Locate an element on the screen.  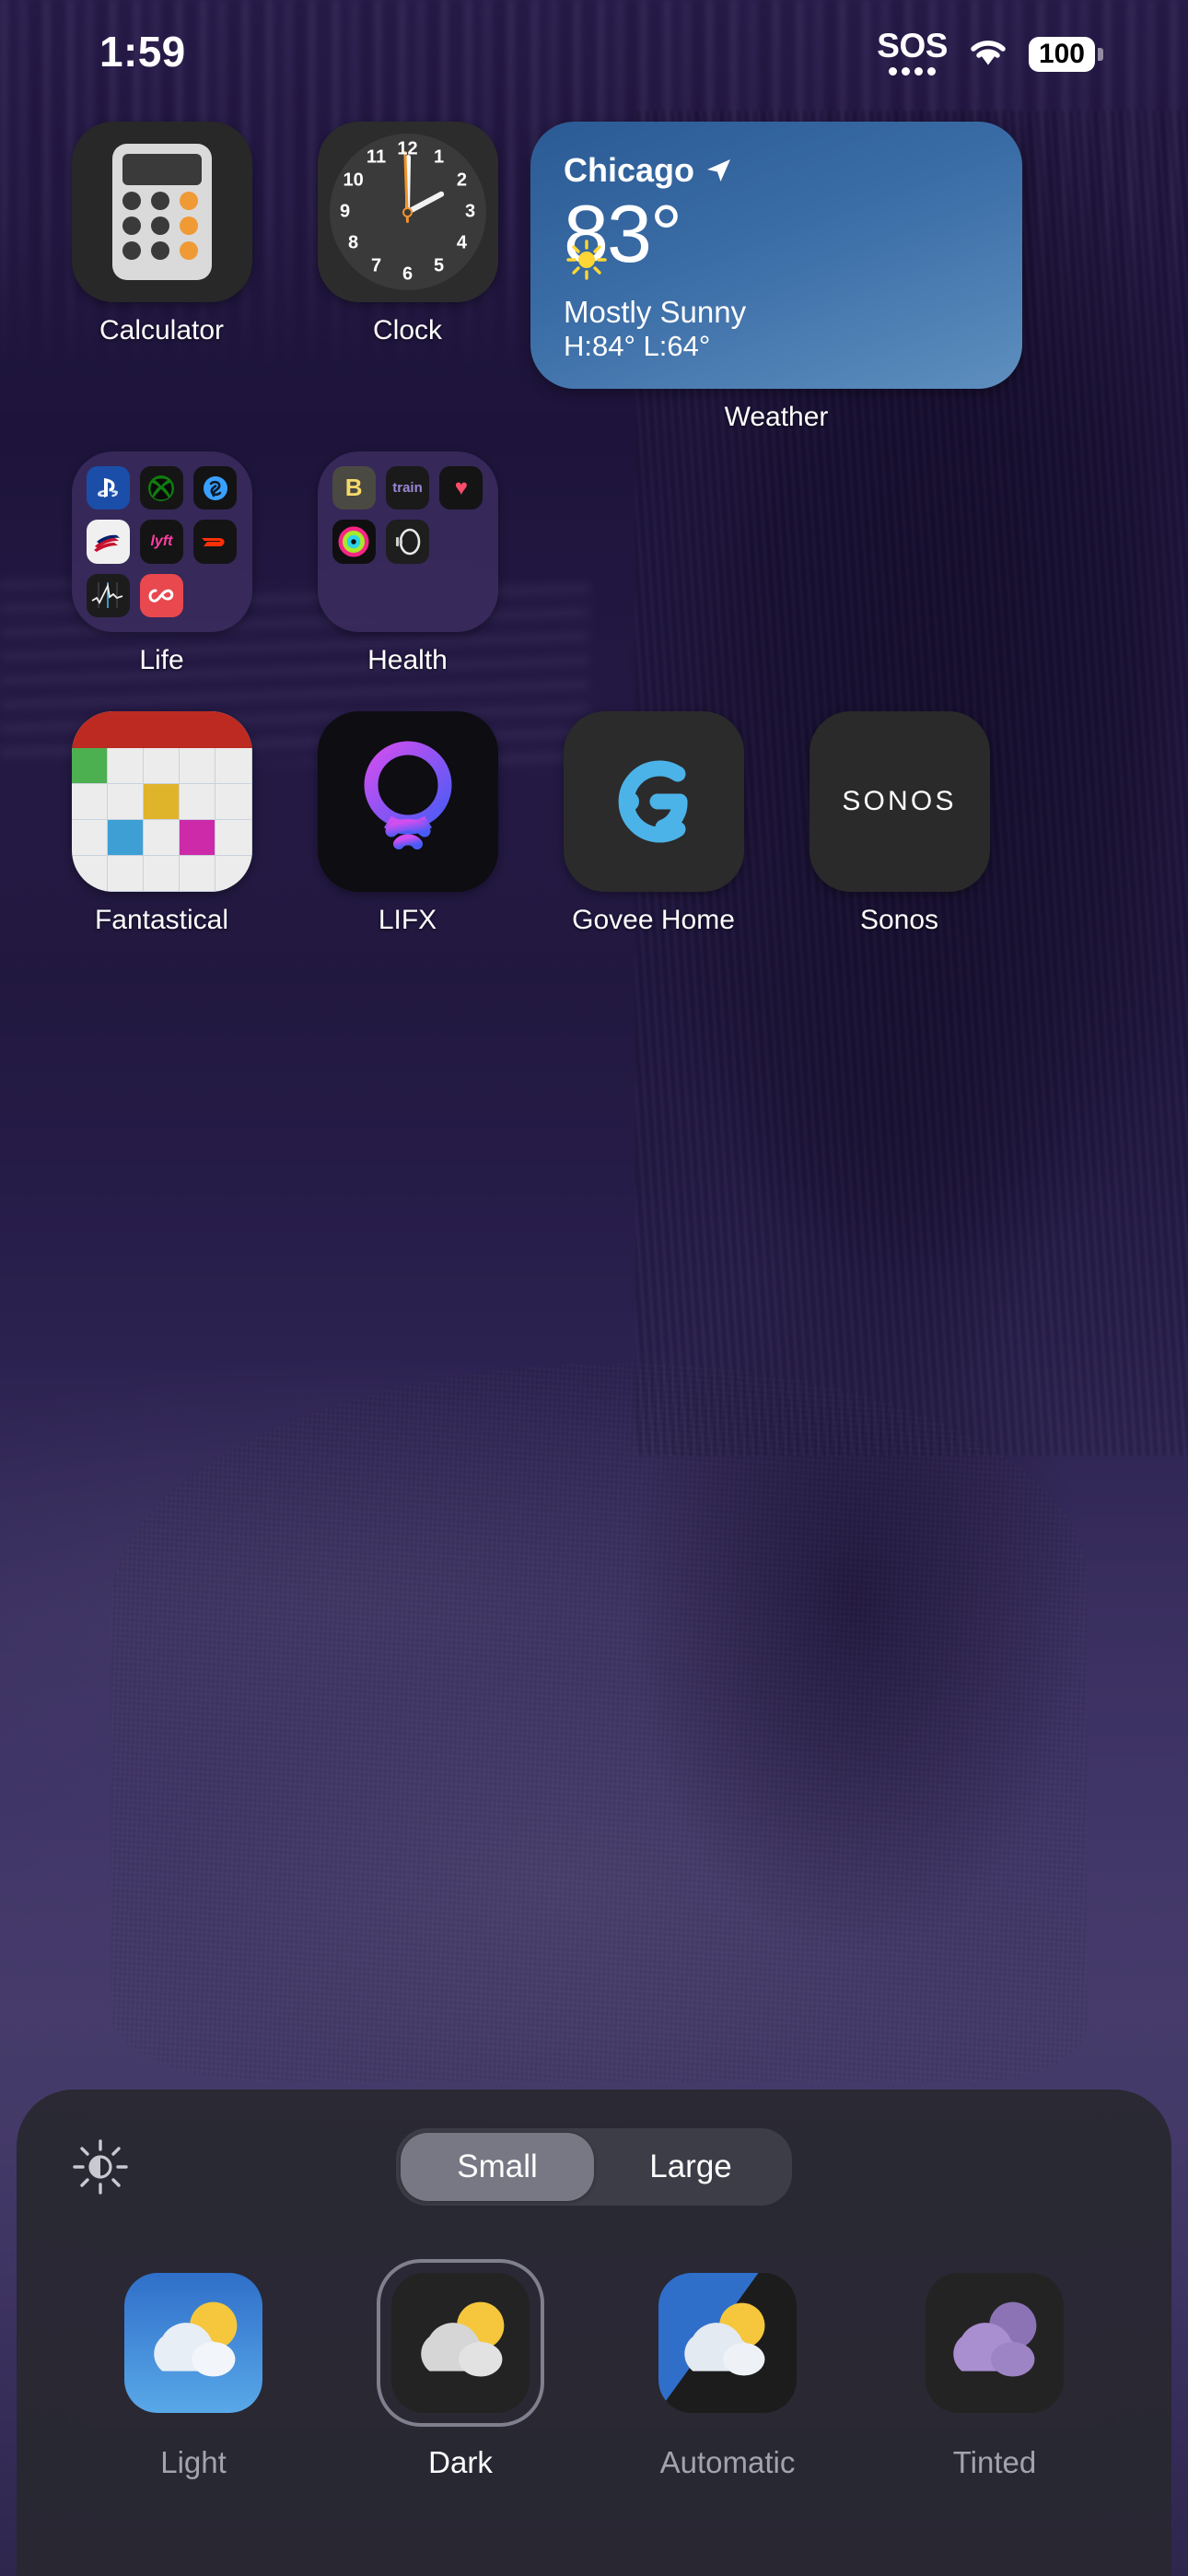
app-sonos: SONOS Sonos is located at coordinates (899, 823).